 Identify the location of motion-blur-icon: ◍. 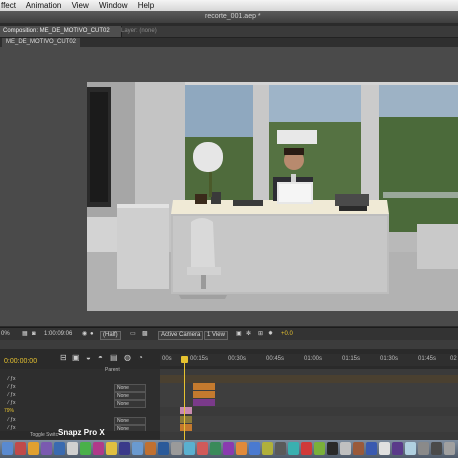
(127, 357).